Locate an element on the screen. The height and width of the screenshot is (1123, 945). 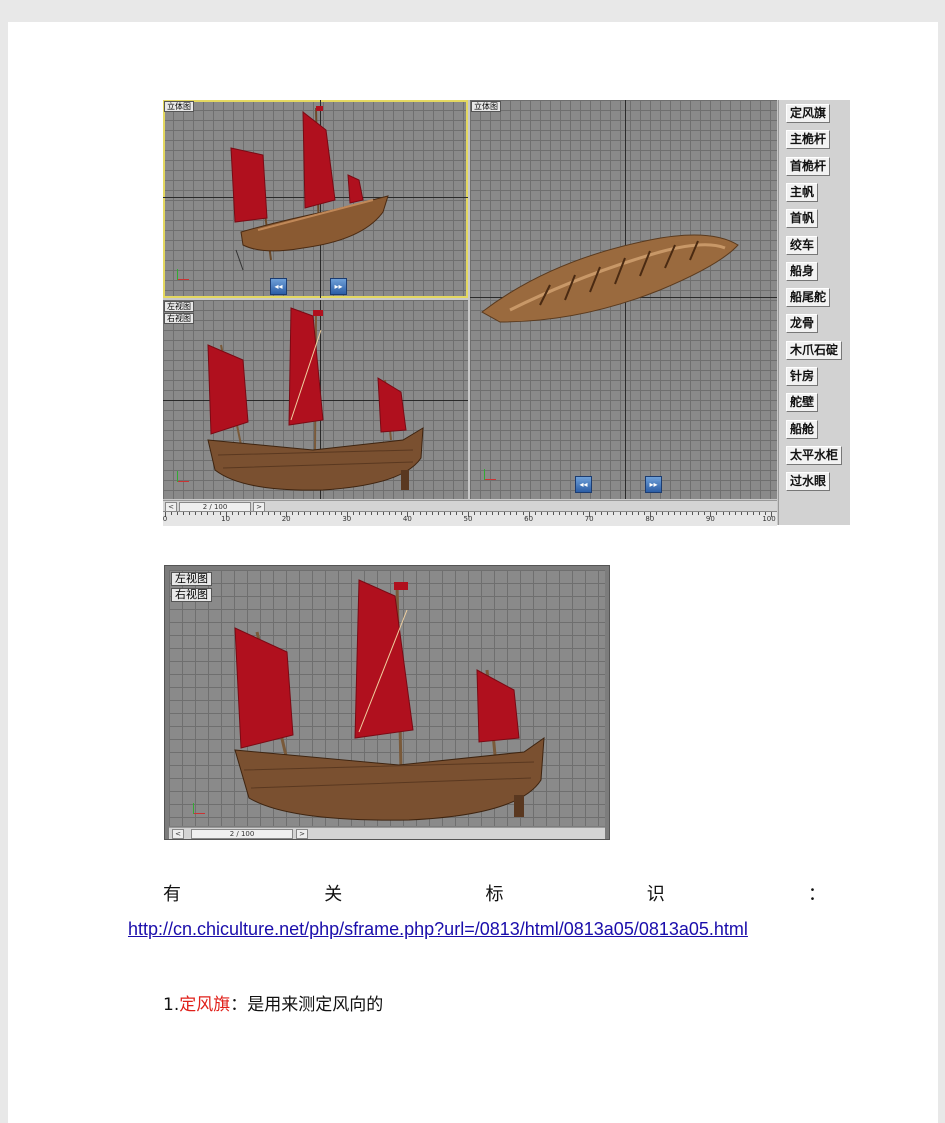
ruler-tick-label: 60 is located at coordinates (529, 519).